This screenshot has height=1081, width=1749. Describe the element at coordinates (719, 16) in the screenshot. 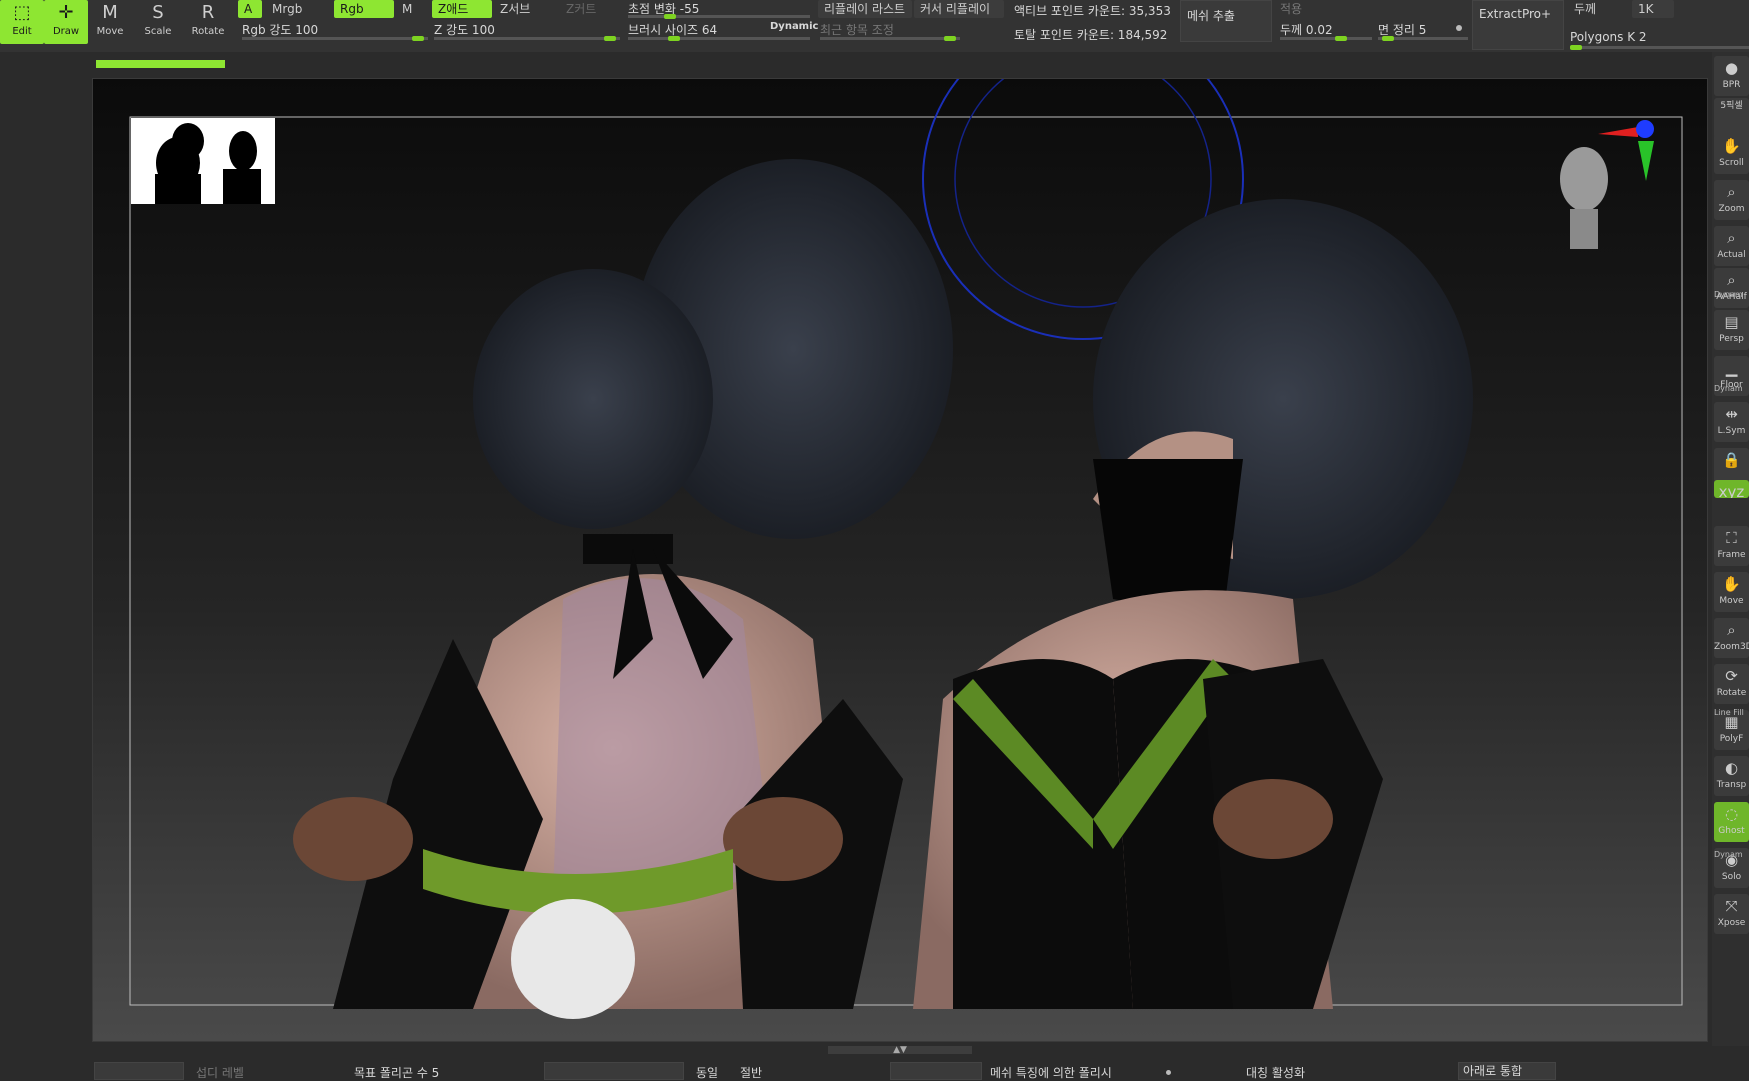

I see `focal-shift-slider` at that location.